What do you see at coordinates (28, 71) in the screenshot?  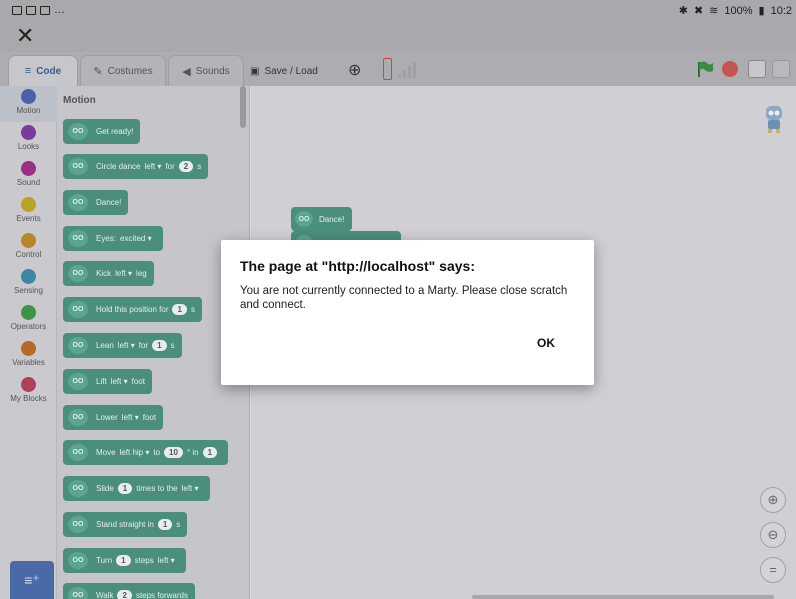 I see `code-icon: ≡` at bounding box center [28, 71].